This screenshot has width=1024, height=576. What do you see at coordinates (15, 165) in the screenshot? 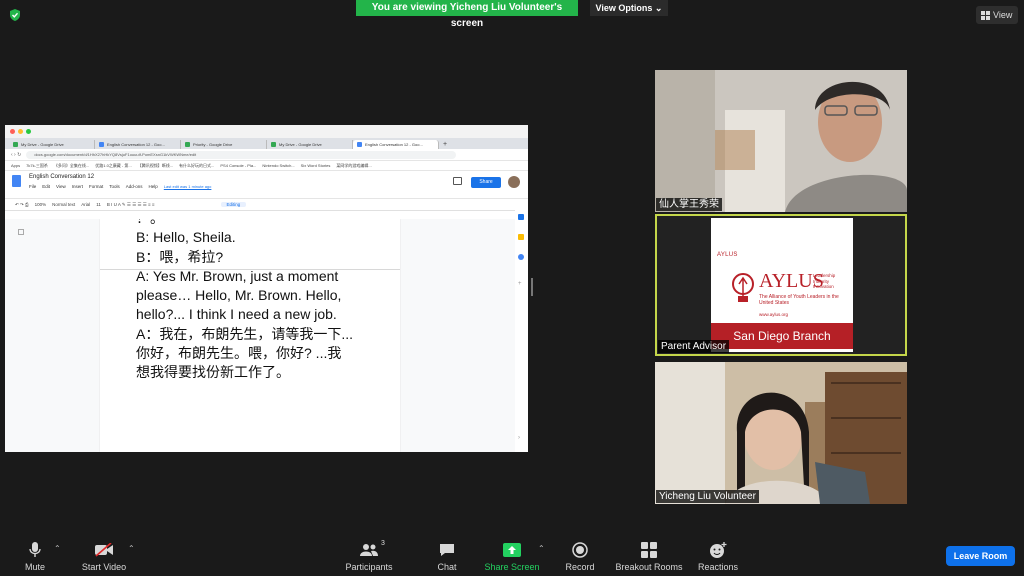
I see `bookmark: Apps` at bounding box center [15, 165].